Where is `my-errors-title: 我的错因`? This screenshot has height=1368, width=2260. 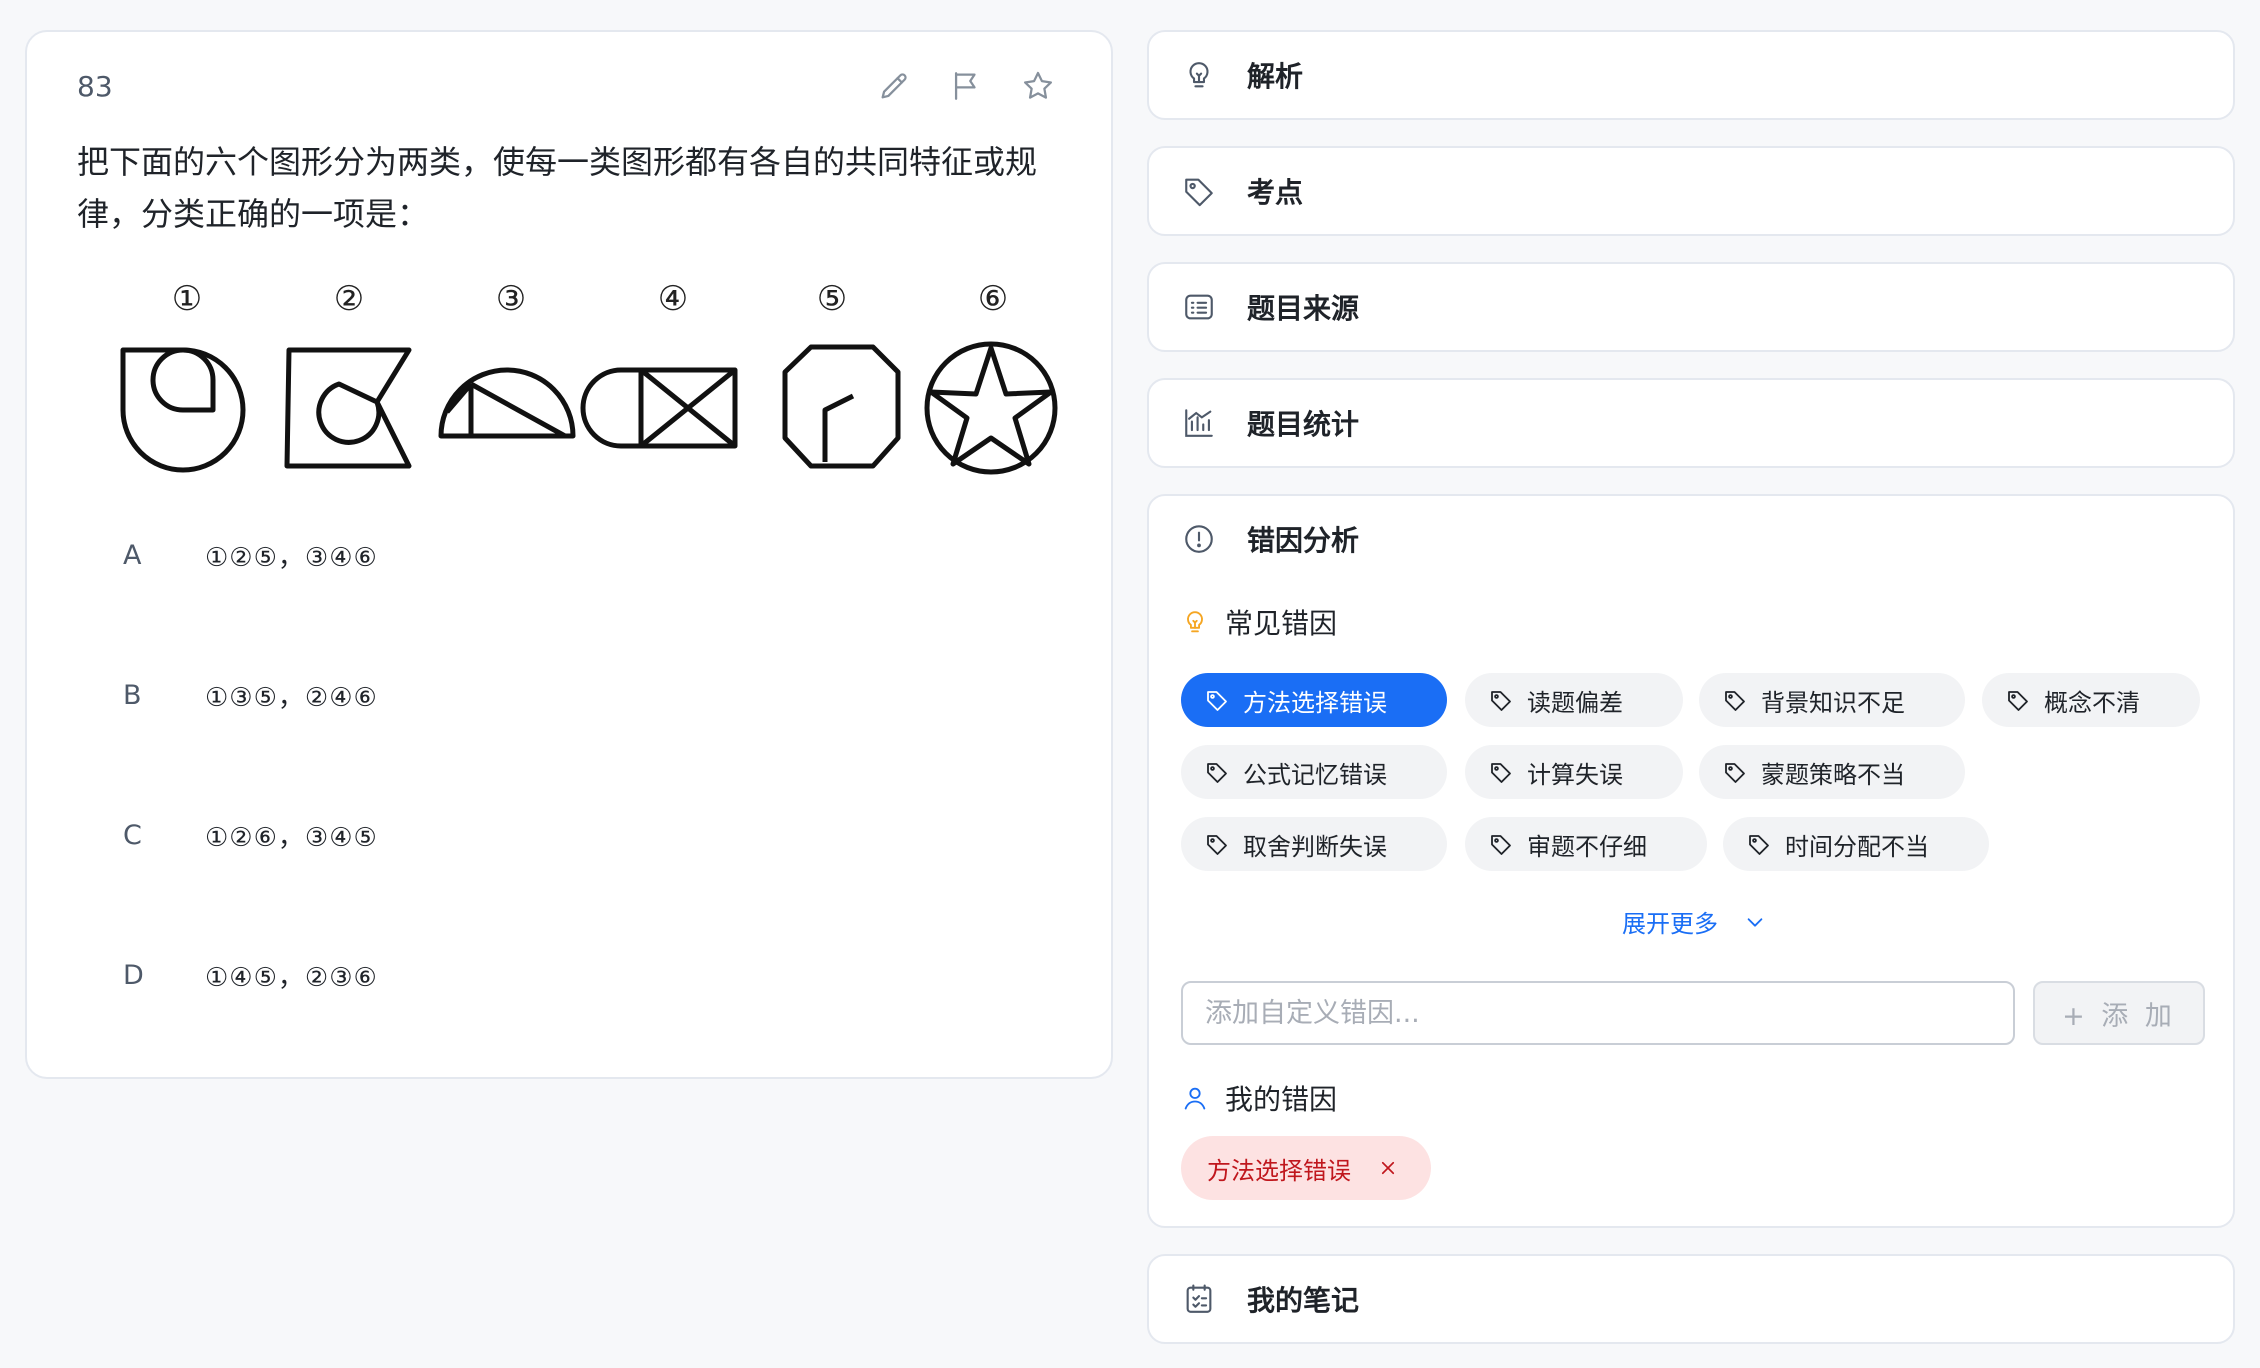
my-errors-title: 我的错因 is located at coordinates (1259, 1098).